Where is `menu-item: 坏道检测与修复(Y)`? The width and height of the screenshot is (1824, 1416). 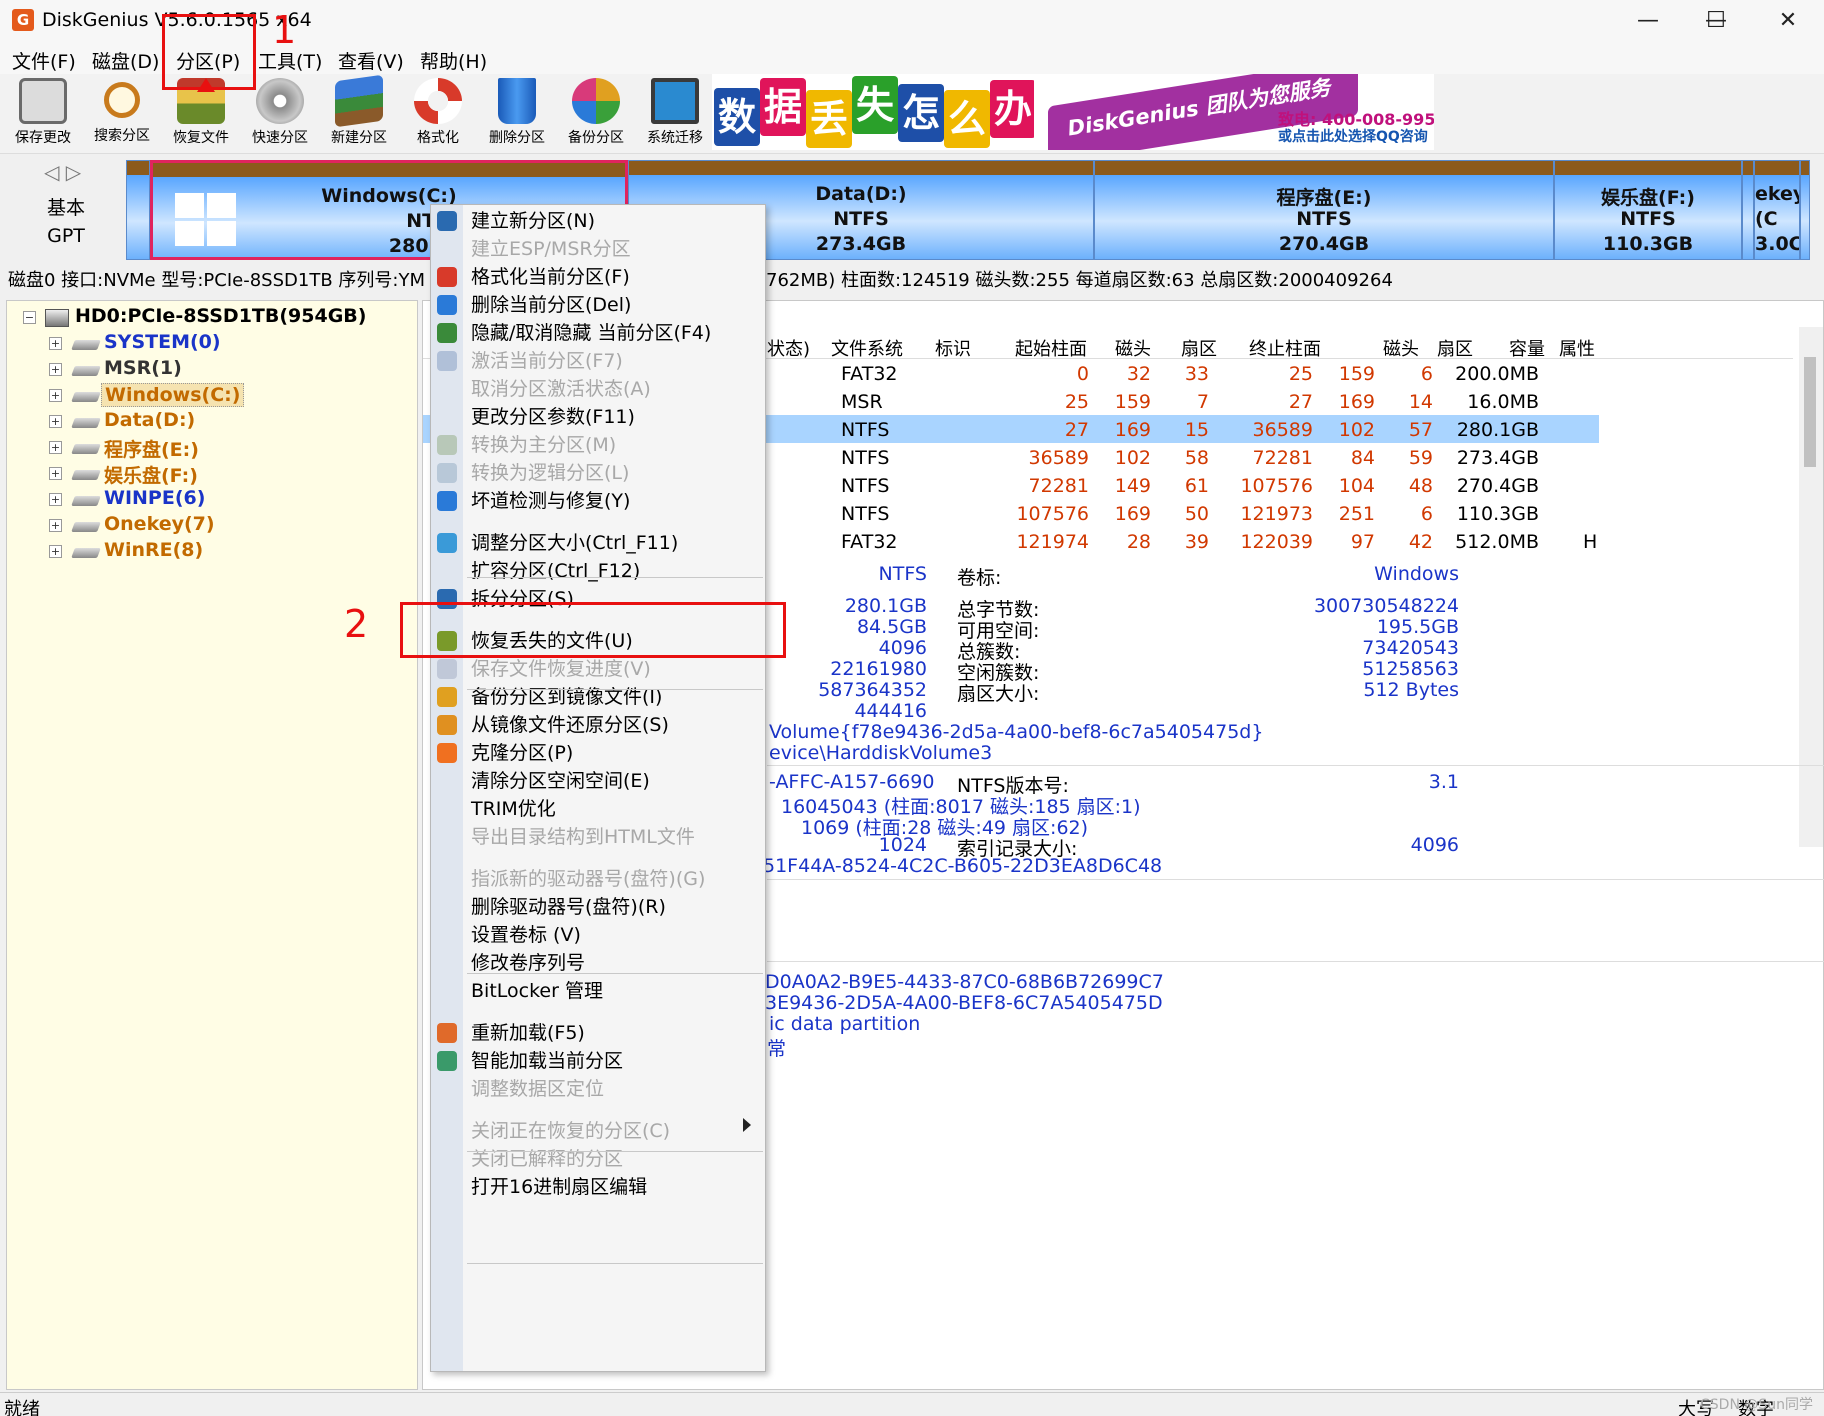 menu-item: 坏道检测与修复(Y) is located at coordinates (550, 501).